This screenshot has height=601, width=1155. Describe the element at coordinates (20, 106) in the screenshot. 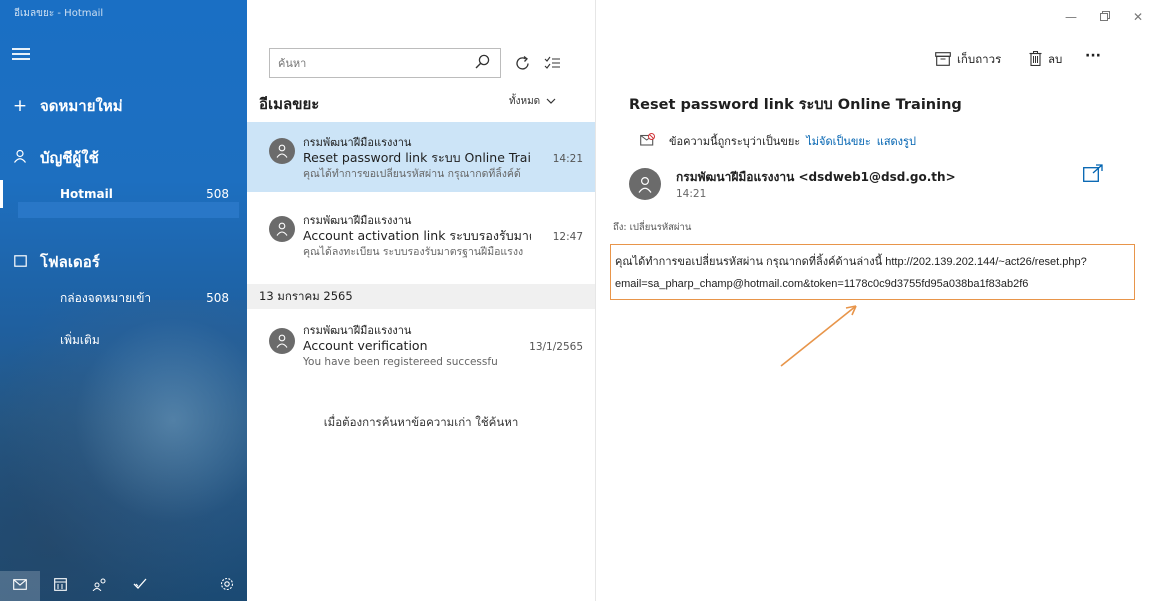

I see `plus-icon: +` at that location.